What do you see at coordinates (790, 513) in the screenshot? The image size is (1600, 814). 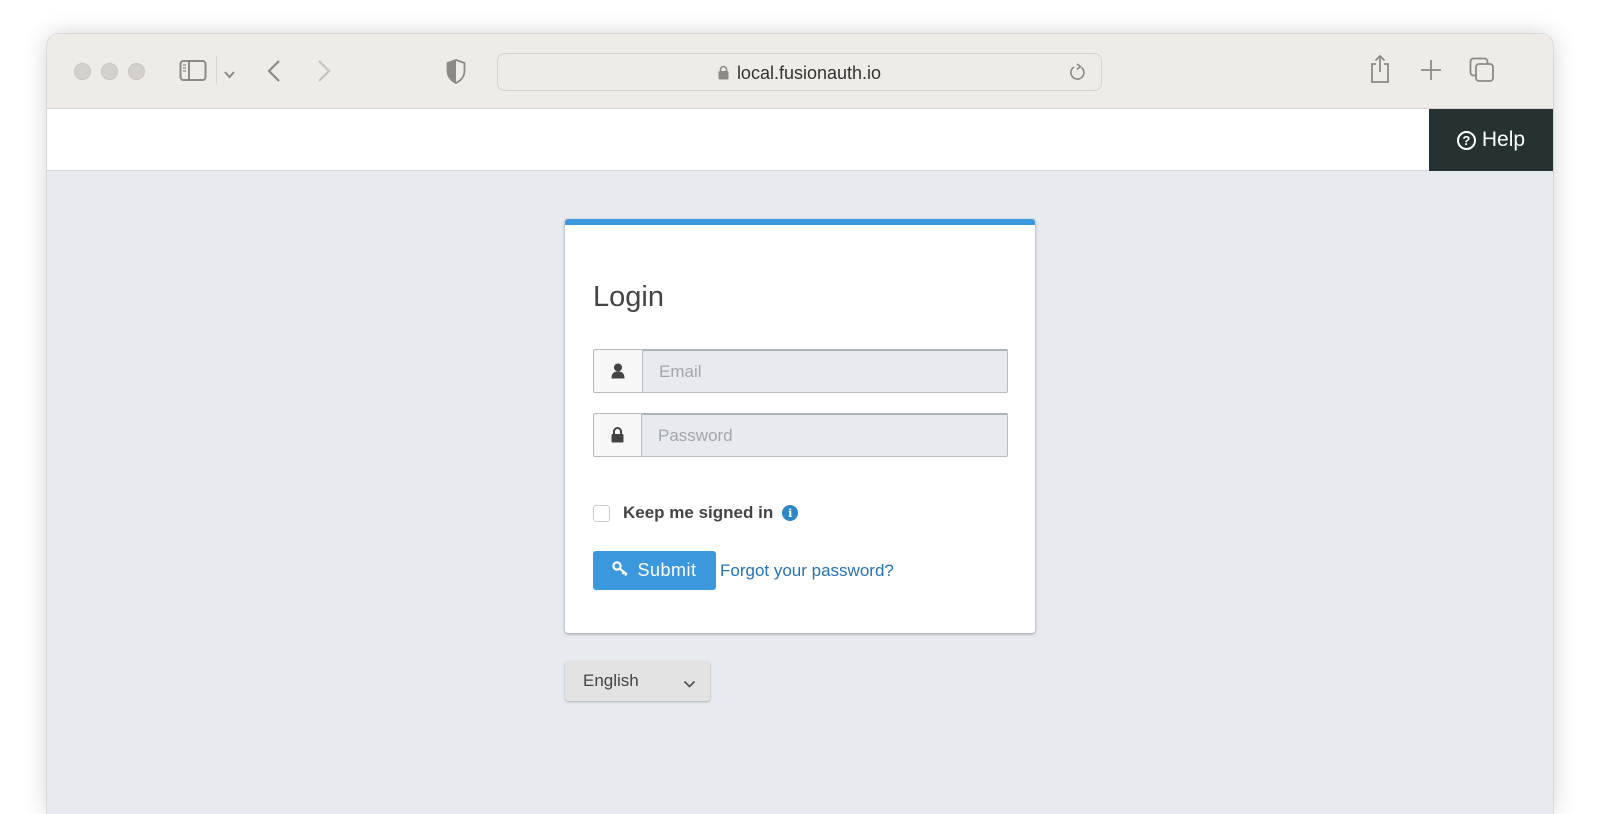 I see `info-icon: i` at bounding box center [790, 513].